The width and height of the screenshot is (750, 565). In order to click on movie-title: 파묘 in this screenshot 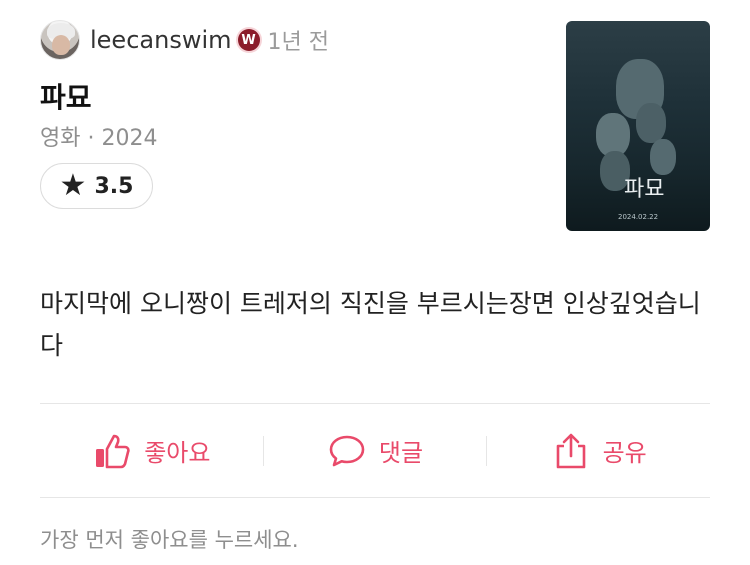, I will do `click(66, 96)`.